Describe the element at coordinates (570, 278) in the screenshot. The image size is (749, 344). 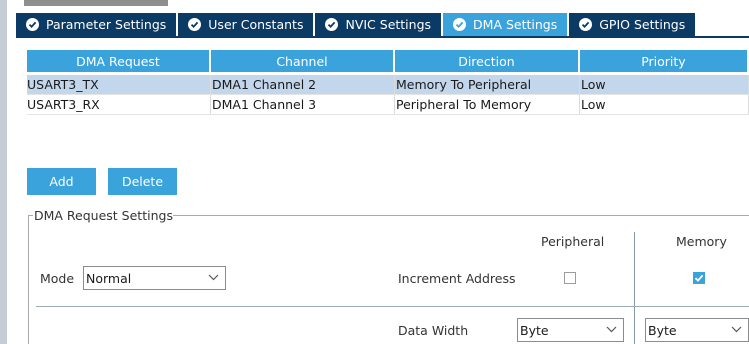
I see `increment-peripheral-checkbox` at that location.